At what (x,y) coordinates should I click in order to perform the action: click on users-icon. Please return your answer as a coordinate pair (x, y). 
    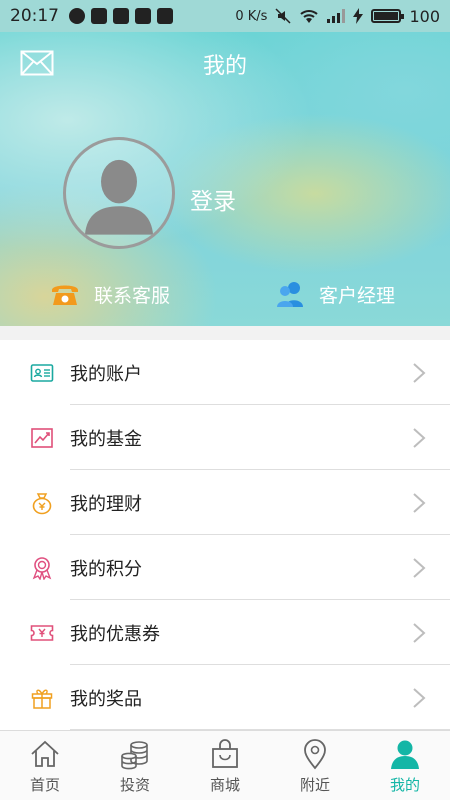
    Looking at the image, I should click on (290, 294).